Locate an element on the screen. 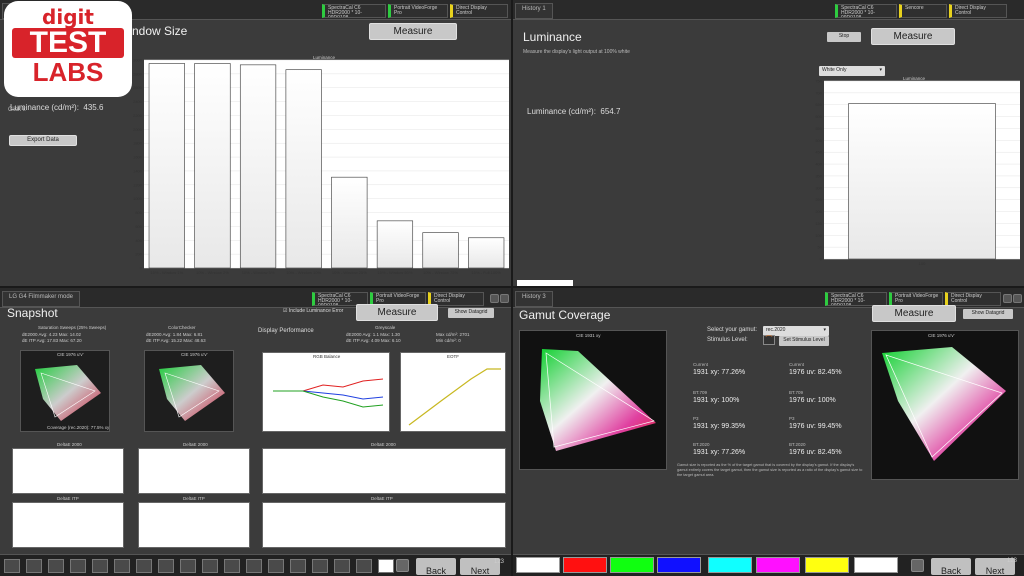 The height and width of the screenshot is (576, 1024). logo-line-labs: LABS is located at coordinates (68, 72).